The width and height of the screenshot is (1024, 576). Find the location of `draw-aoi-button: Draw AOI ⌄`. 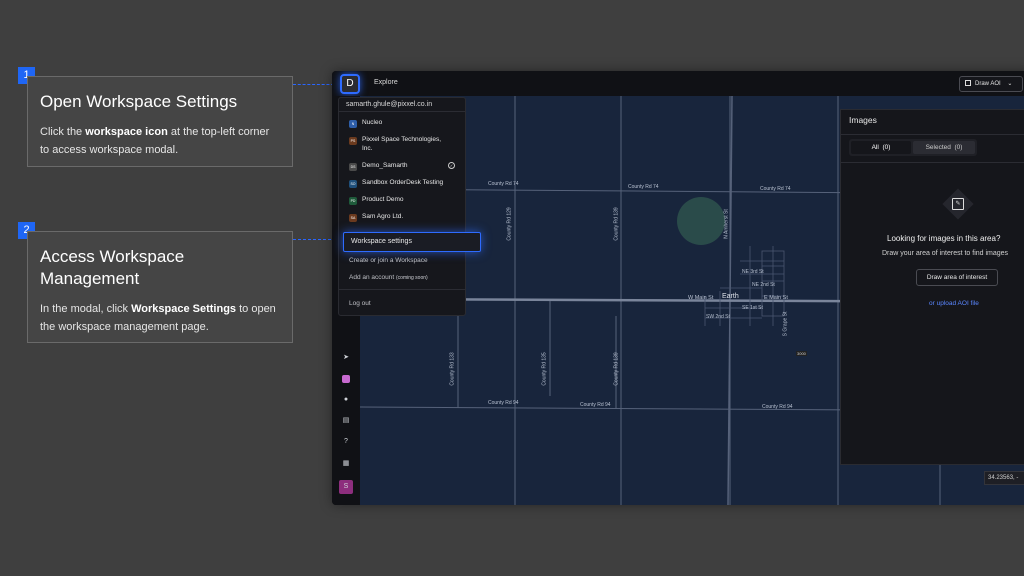

draw-aoi-button: Draw AOI ⌄ is located at coordinates (991, 84).